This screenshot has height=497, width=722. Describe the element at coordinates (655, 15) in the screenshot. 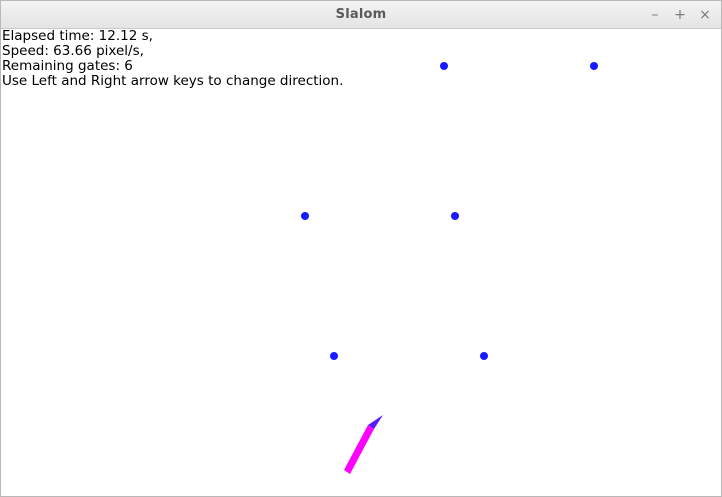

I see `minimize-button: –` at that location.